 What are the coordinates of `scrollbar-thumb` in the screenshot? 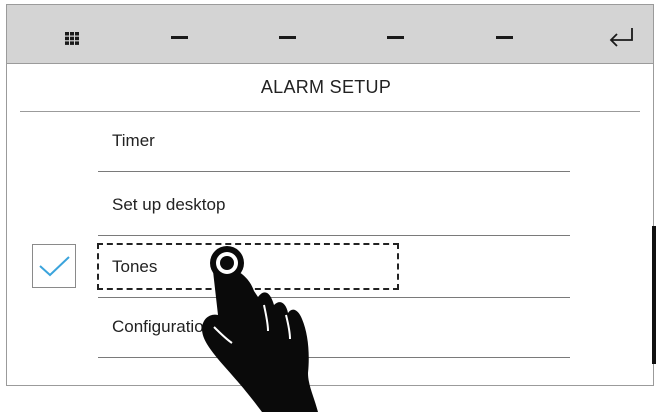 It's located at (654, 295).